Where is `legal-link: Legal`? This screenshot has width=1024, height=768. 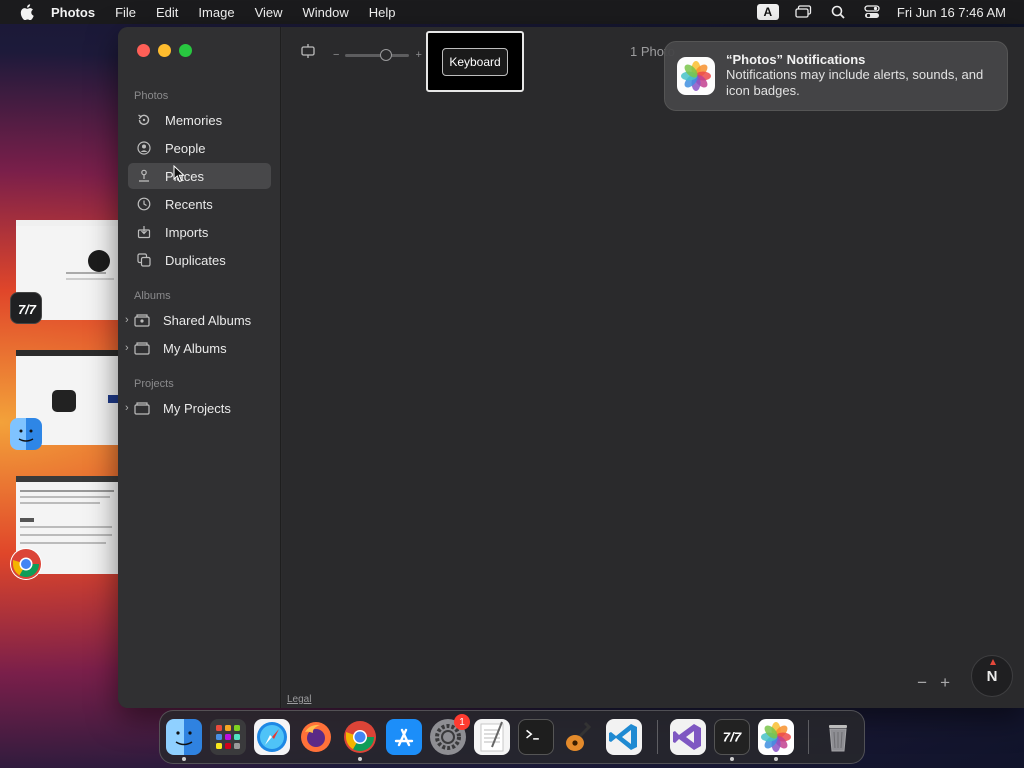 legal-link: Legal is located at coordinates (299, 699).